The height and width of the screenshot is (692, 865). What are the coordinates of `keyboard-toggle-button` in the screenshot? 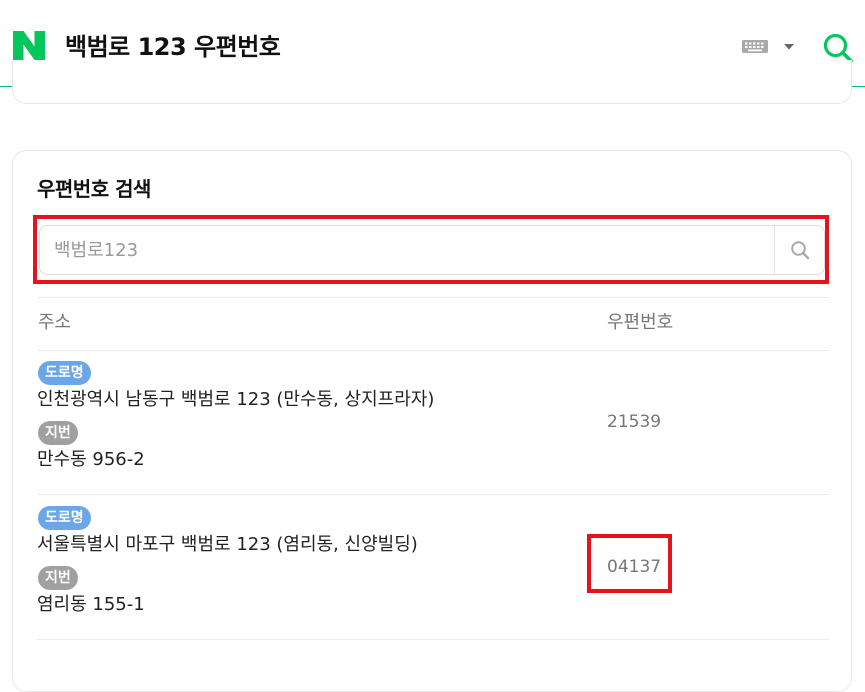 It's located at (770, 47).